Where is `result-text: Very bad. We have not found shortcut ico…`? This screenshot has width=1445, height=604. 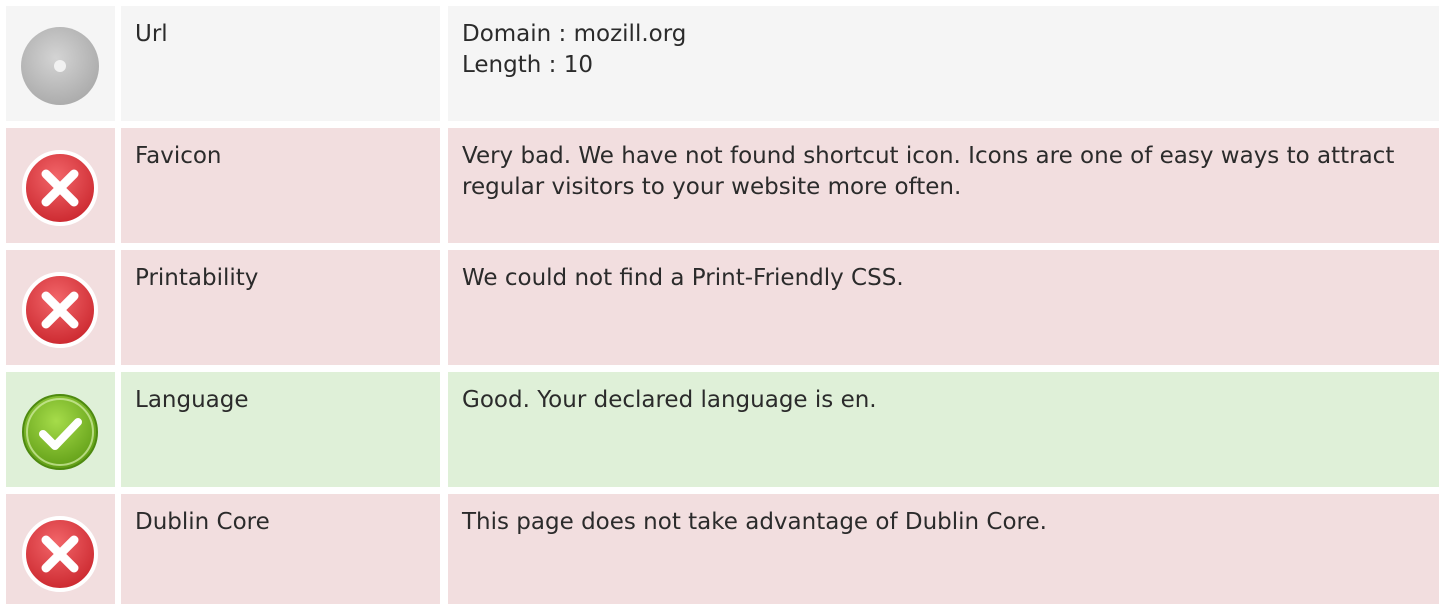
result-text: Very bad. We have not found shortcut ico… is located at coordinates (928, 171).